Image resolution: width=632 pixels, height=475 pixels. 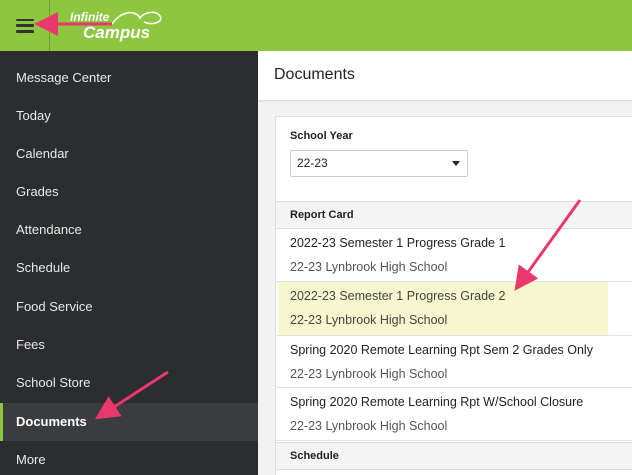 I want to click on school-year-label: School Year, so click(x=321, y=136).